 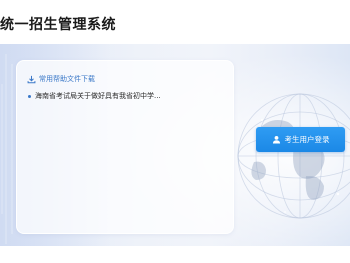 I want to click on student-login-button: 考生用户登录, so click(x=300, y=139).